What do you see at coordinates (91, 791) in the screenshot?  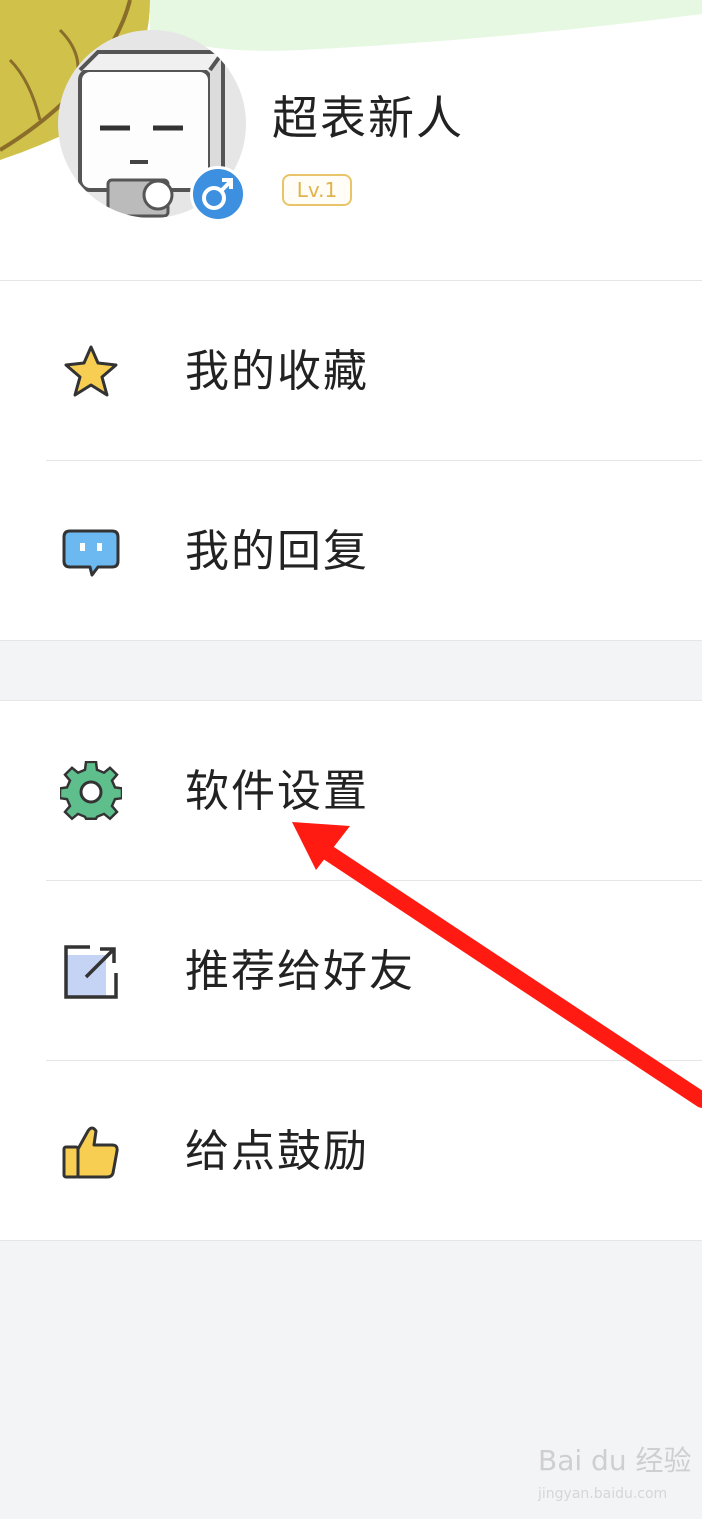 I see `gear-icon` at bounding box center [91, 791].